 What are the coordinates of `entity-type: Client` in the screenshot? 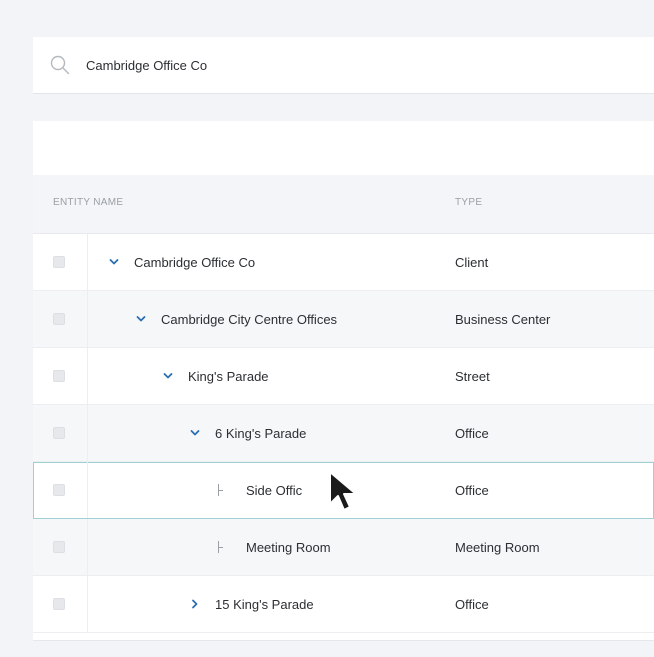 It's located at (472, 262).